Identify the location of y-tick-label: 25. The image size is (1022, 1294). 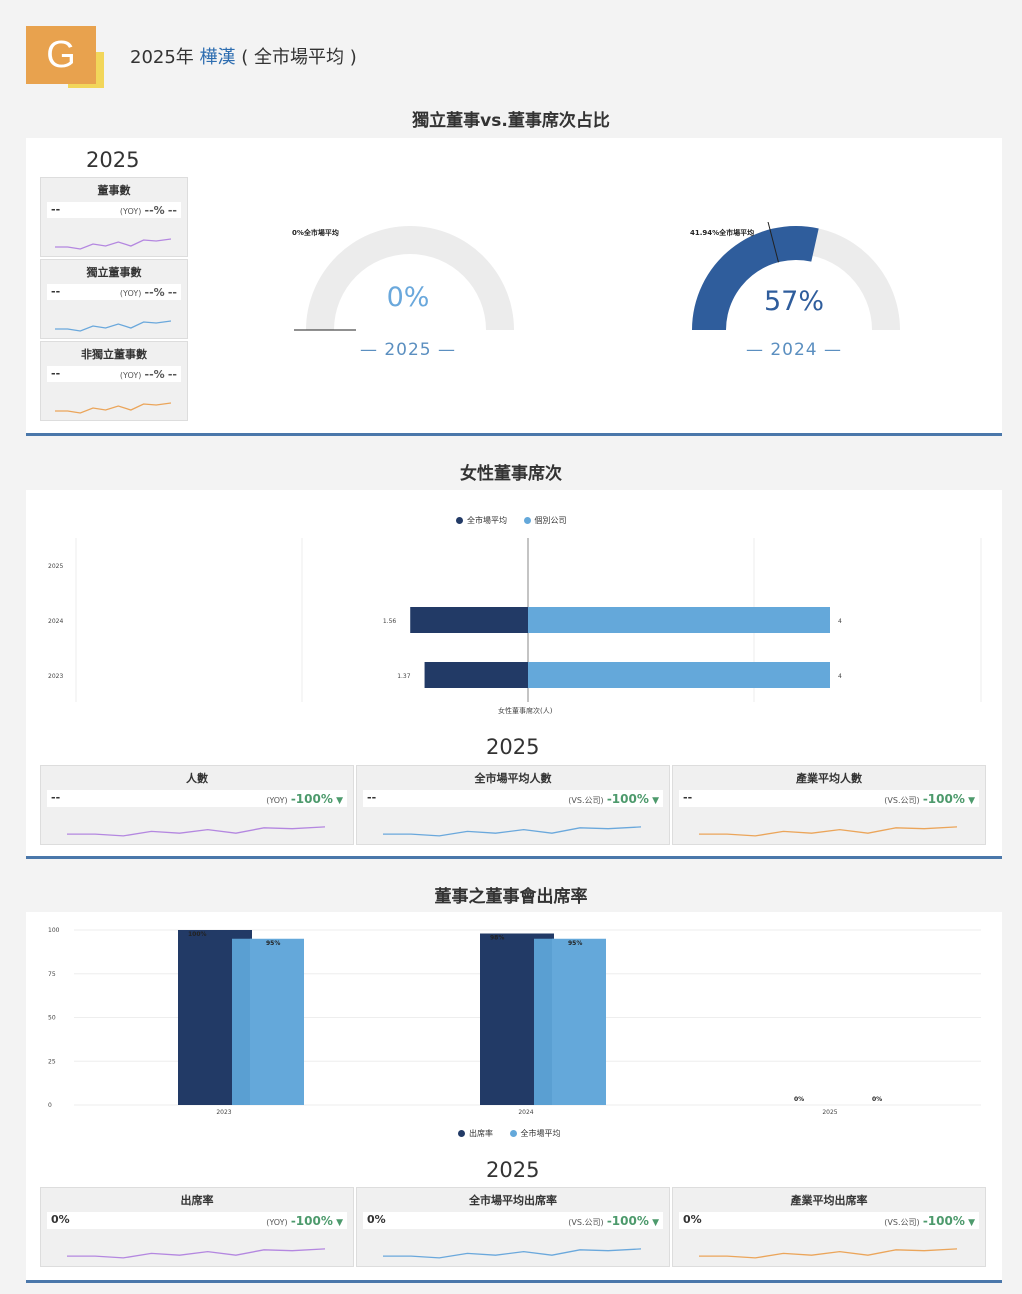
(52, 1061).